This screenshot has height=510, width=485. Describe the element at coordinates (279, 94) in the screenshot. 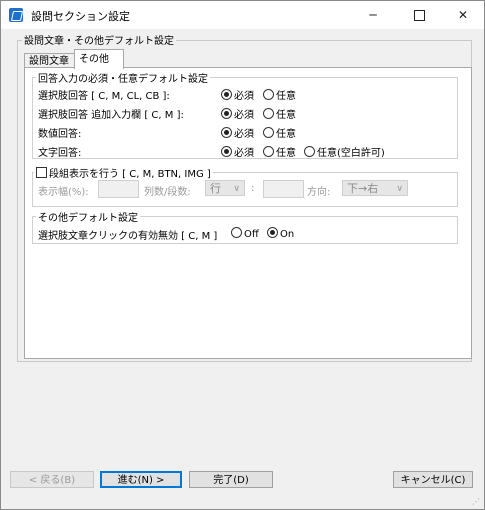

I see `choice-optional-radio: 任意` at that location.